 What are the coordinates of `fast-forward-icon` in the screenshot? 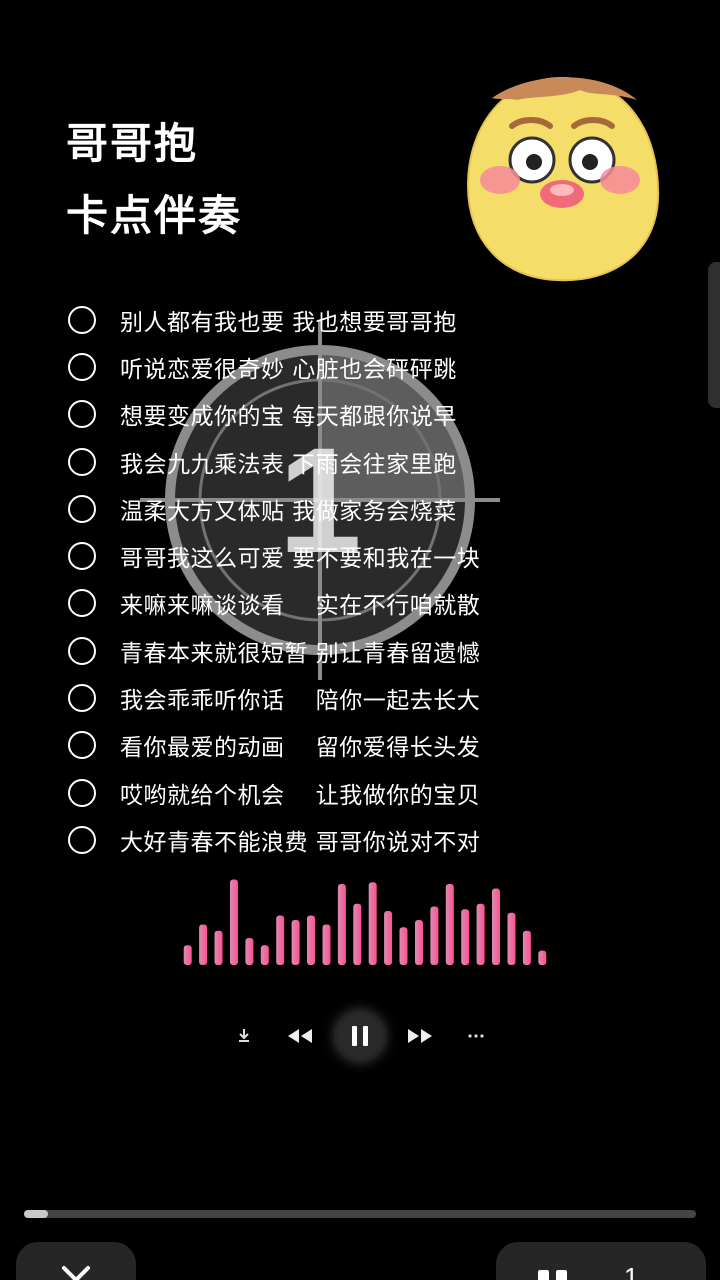 It's located at (420, 1036).